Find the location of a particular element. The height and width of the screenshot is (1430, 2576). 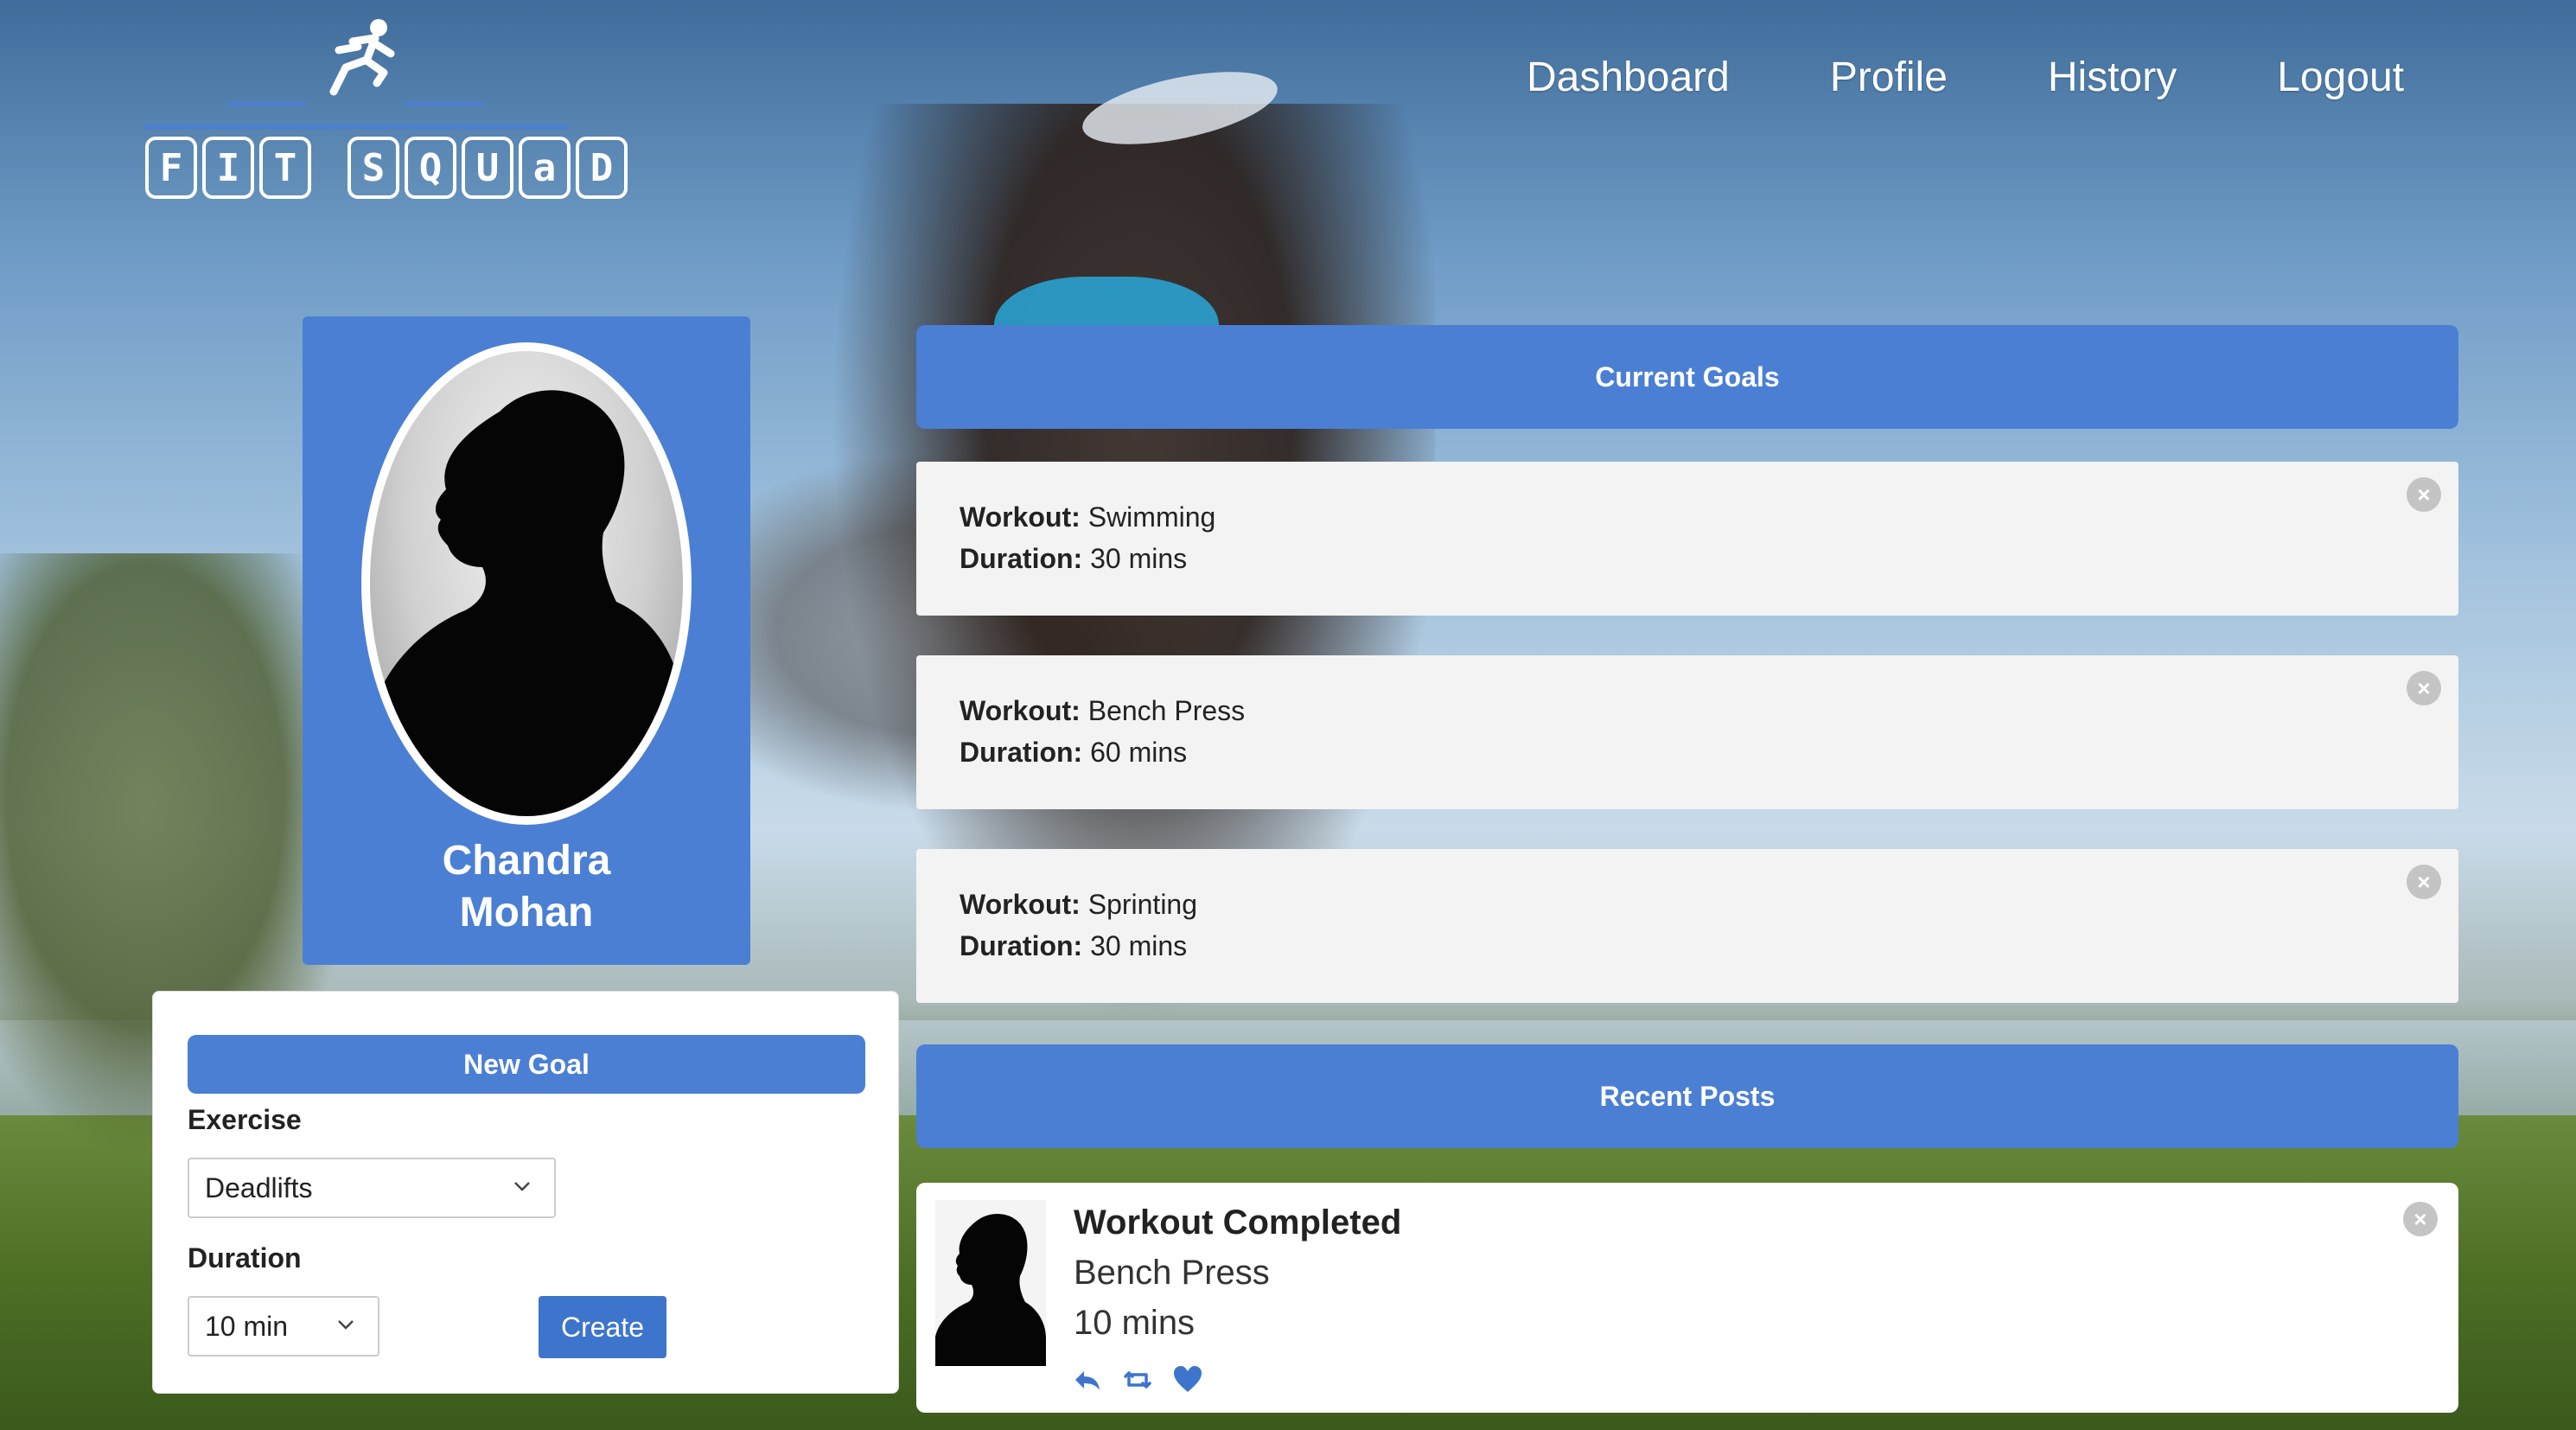

logo-letter: S is located at coordinates (373, 168).